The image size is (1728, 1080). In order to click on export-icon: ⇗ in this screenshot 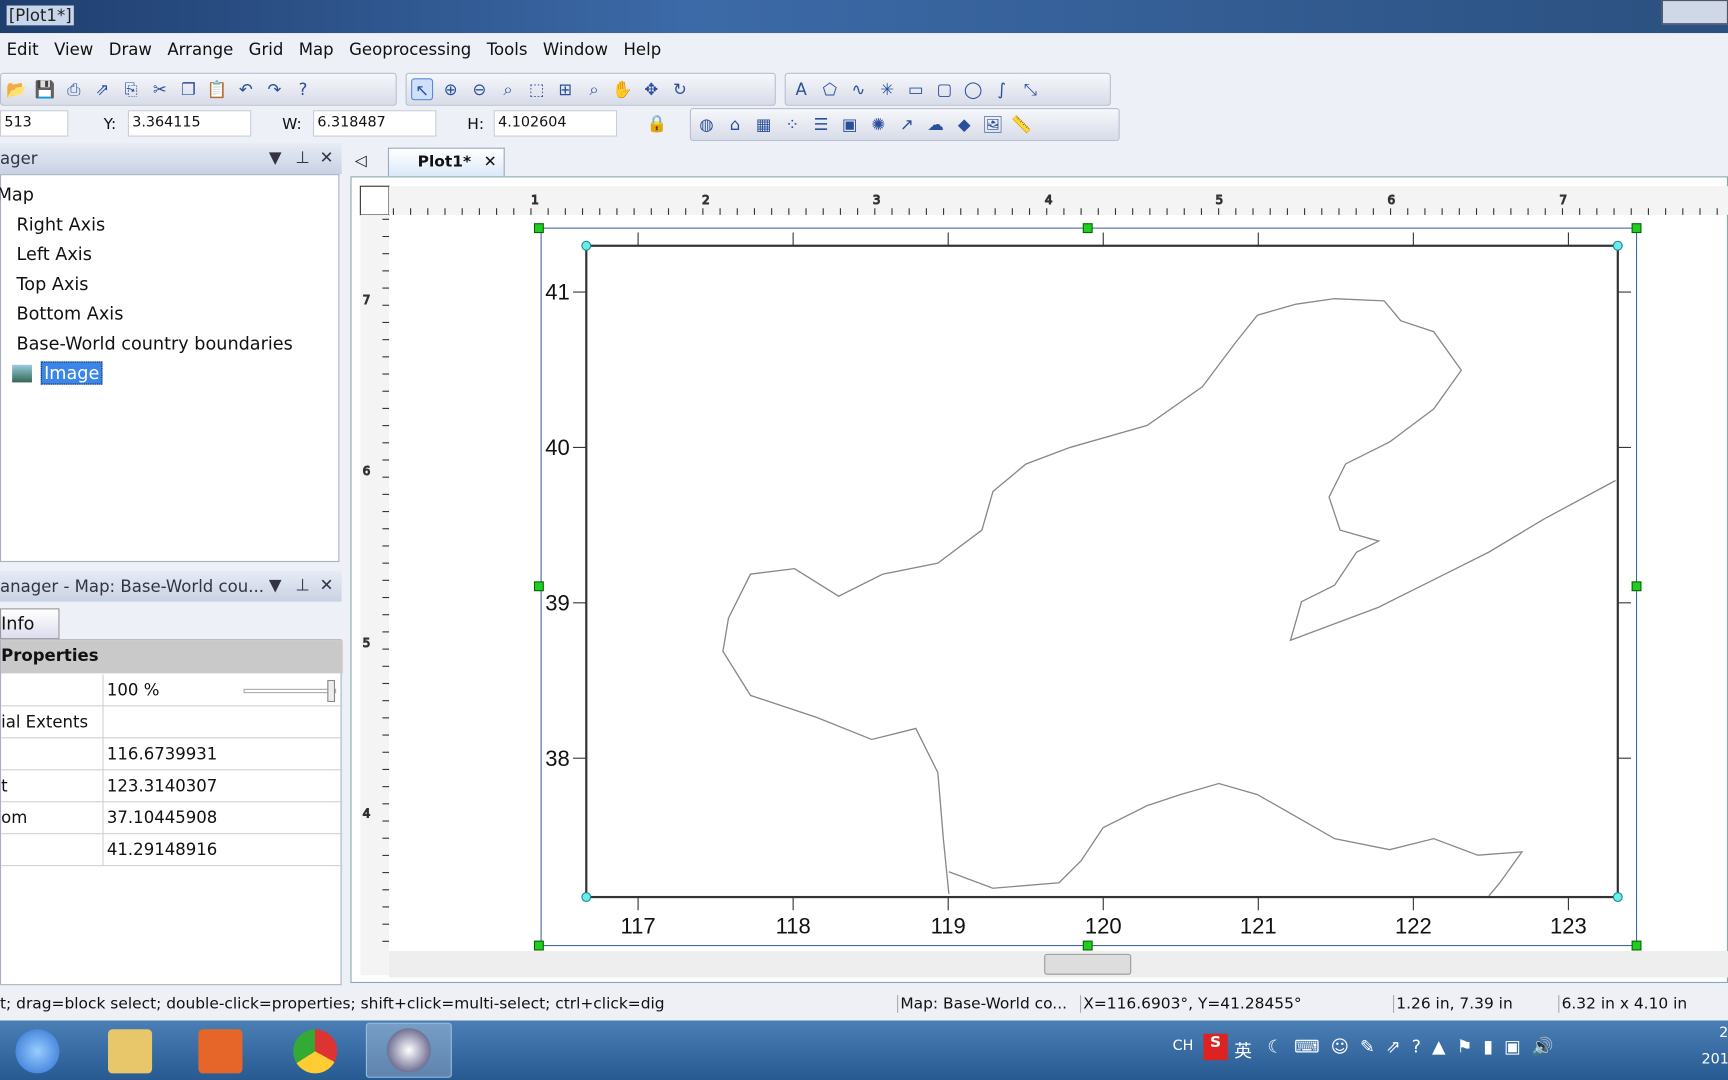, I will do `click(102, 89)`.